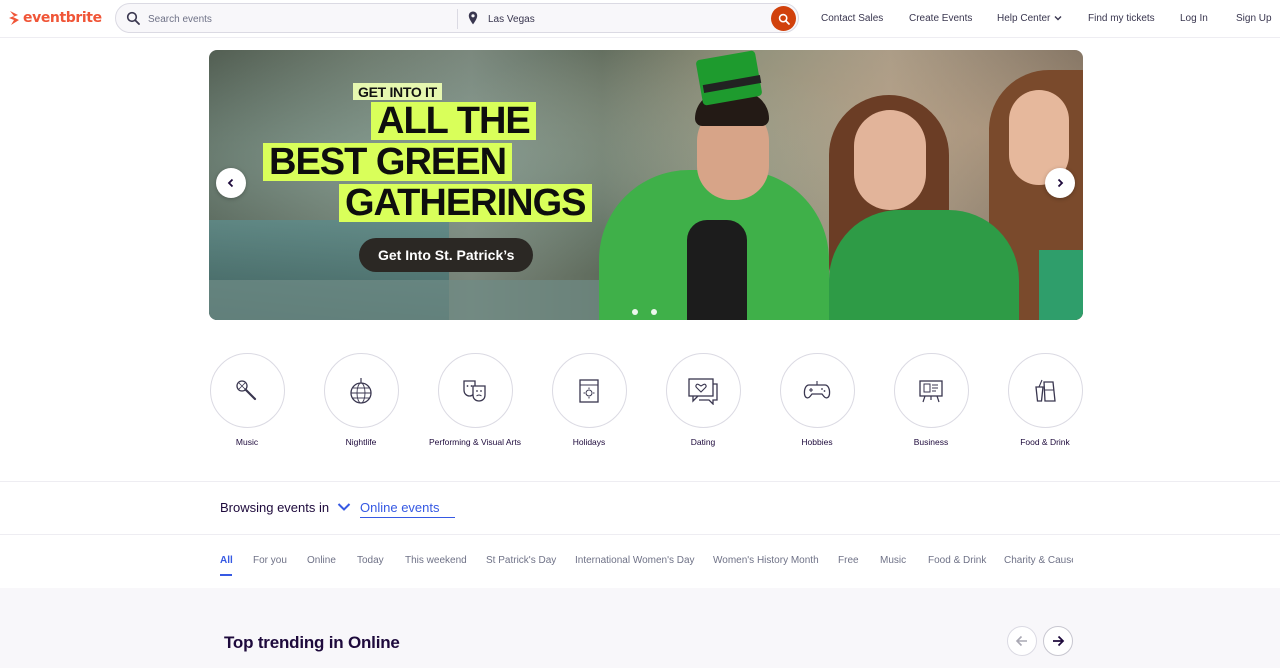 The width and height of the screenshot is (1280, 668). What do you see at coordinates (473, 18) in the screenshot?
I see `location-pin-icon` at bounding box center [473, 18].